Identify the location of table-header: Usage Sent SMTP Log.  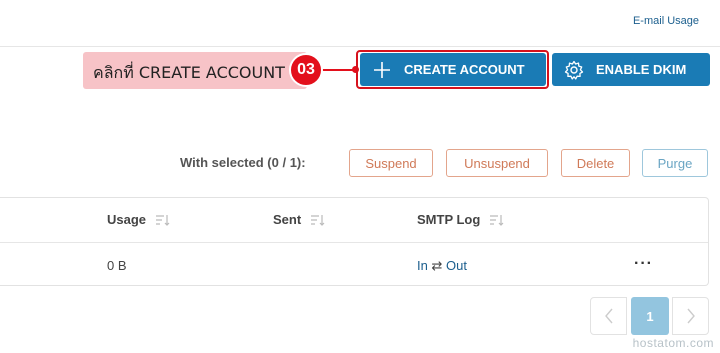
(354, 220).